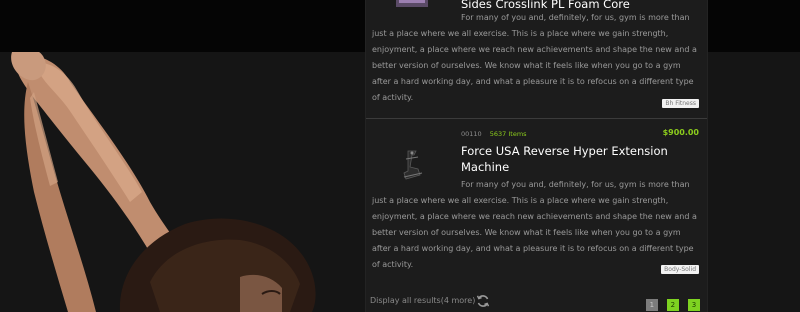 This screenshot has height=312, width=800. Describe the element at coordinates (680, 103) in the screenshot. I see `brand-tag: Bh Fitness` at that location.